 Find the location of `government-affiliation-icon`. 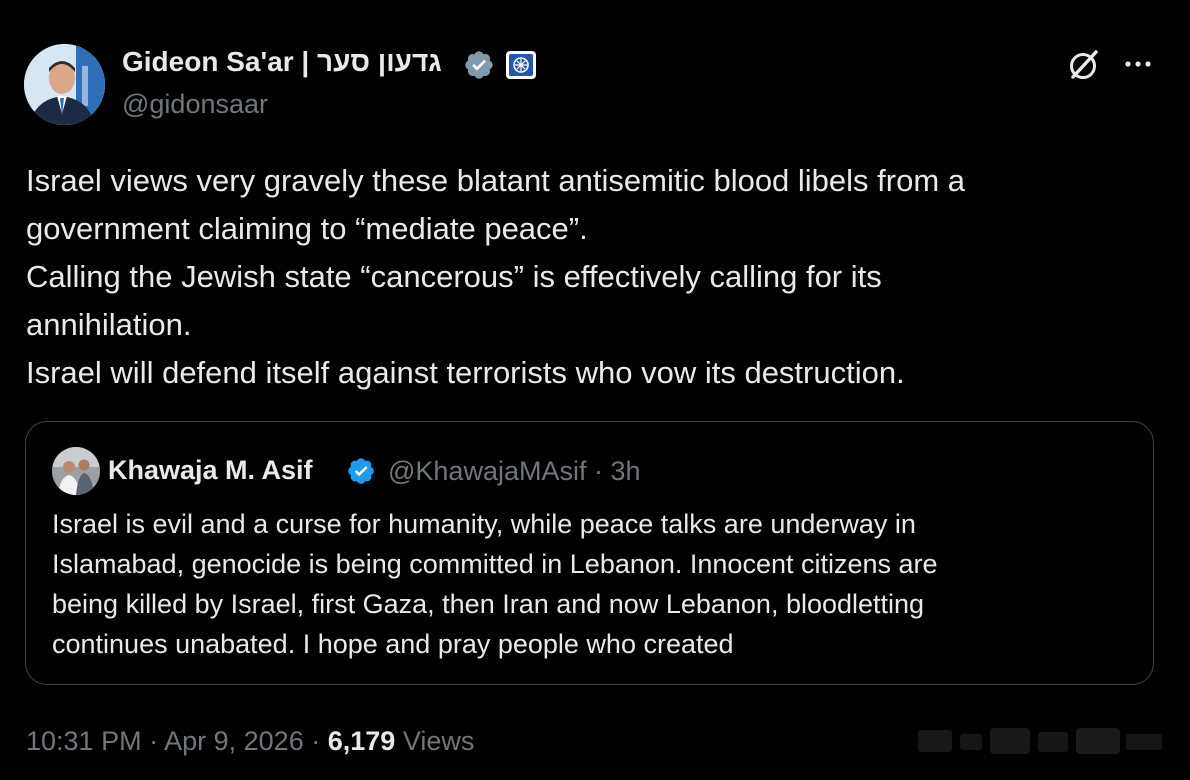

government-affiliation-icon is located at coordinates (521, 65).